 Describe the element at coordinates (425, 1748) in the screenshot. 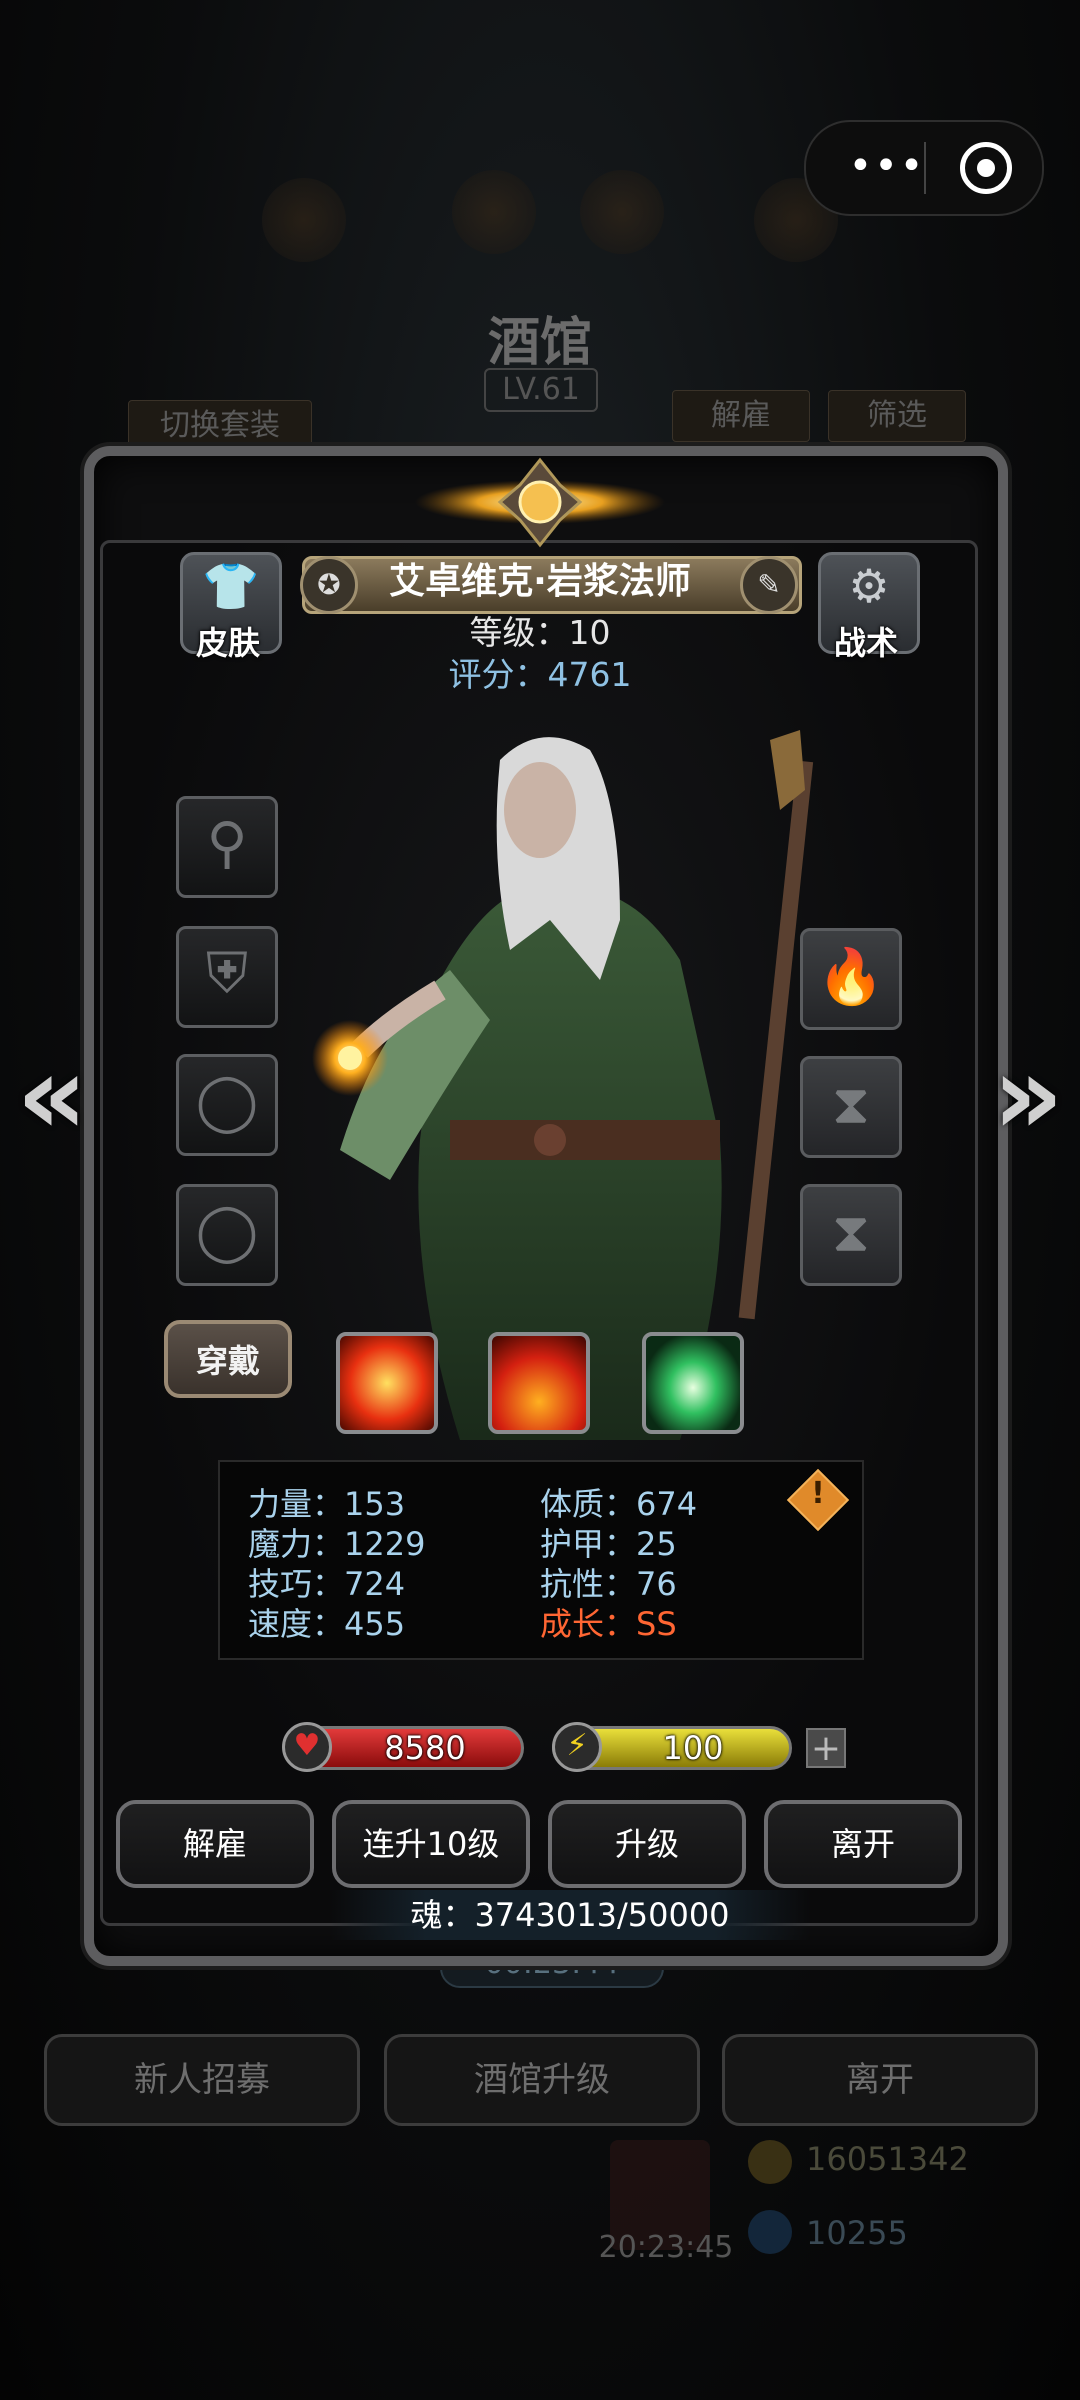

I see `hp-value: 8580` at that location.